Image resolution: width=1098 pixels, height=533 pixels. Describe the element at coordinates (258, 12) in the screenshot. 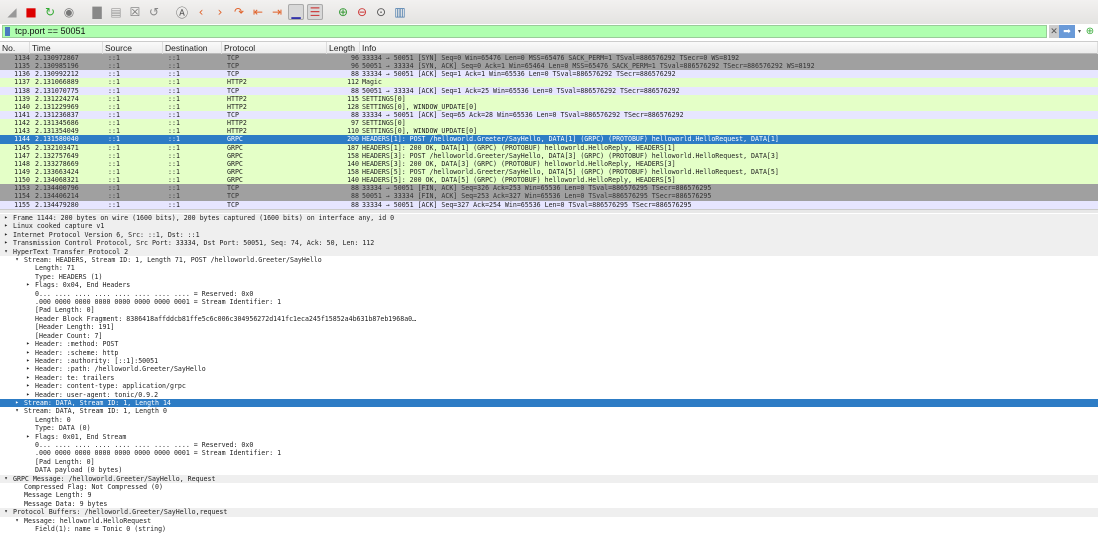

I see `first-packet-icon: ⇤` at that location.